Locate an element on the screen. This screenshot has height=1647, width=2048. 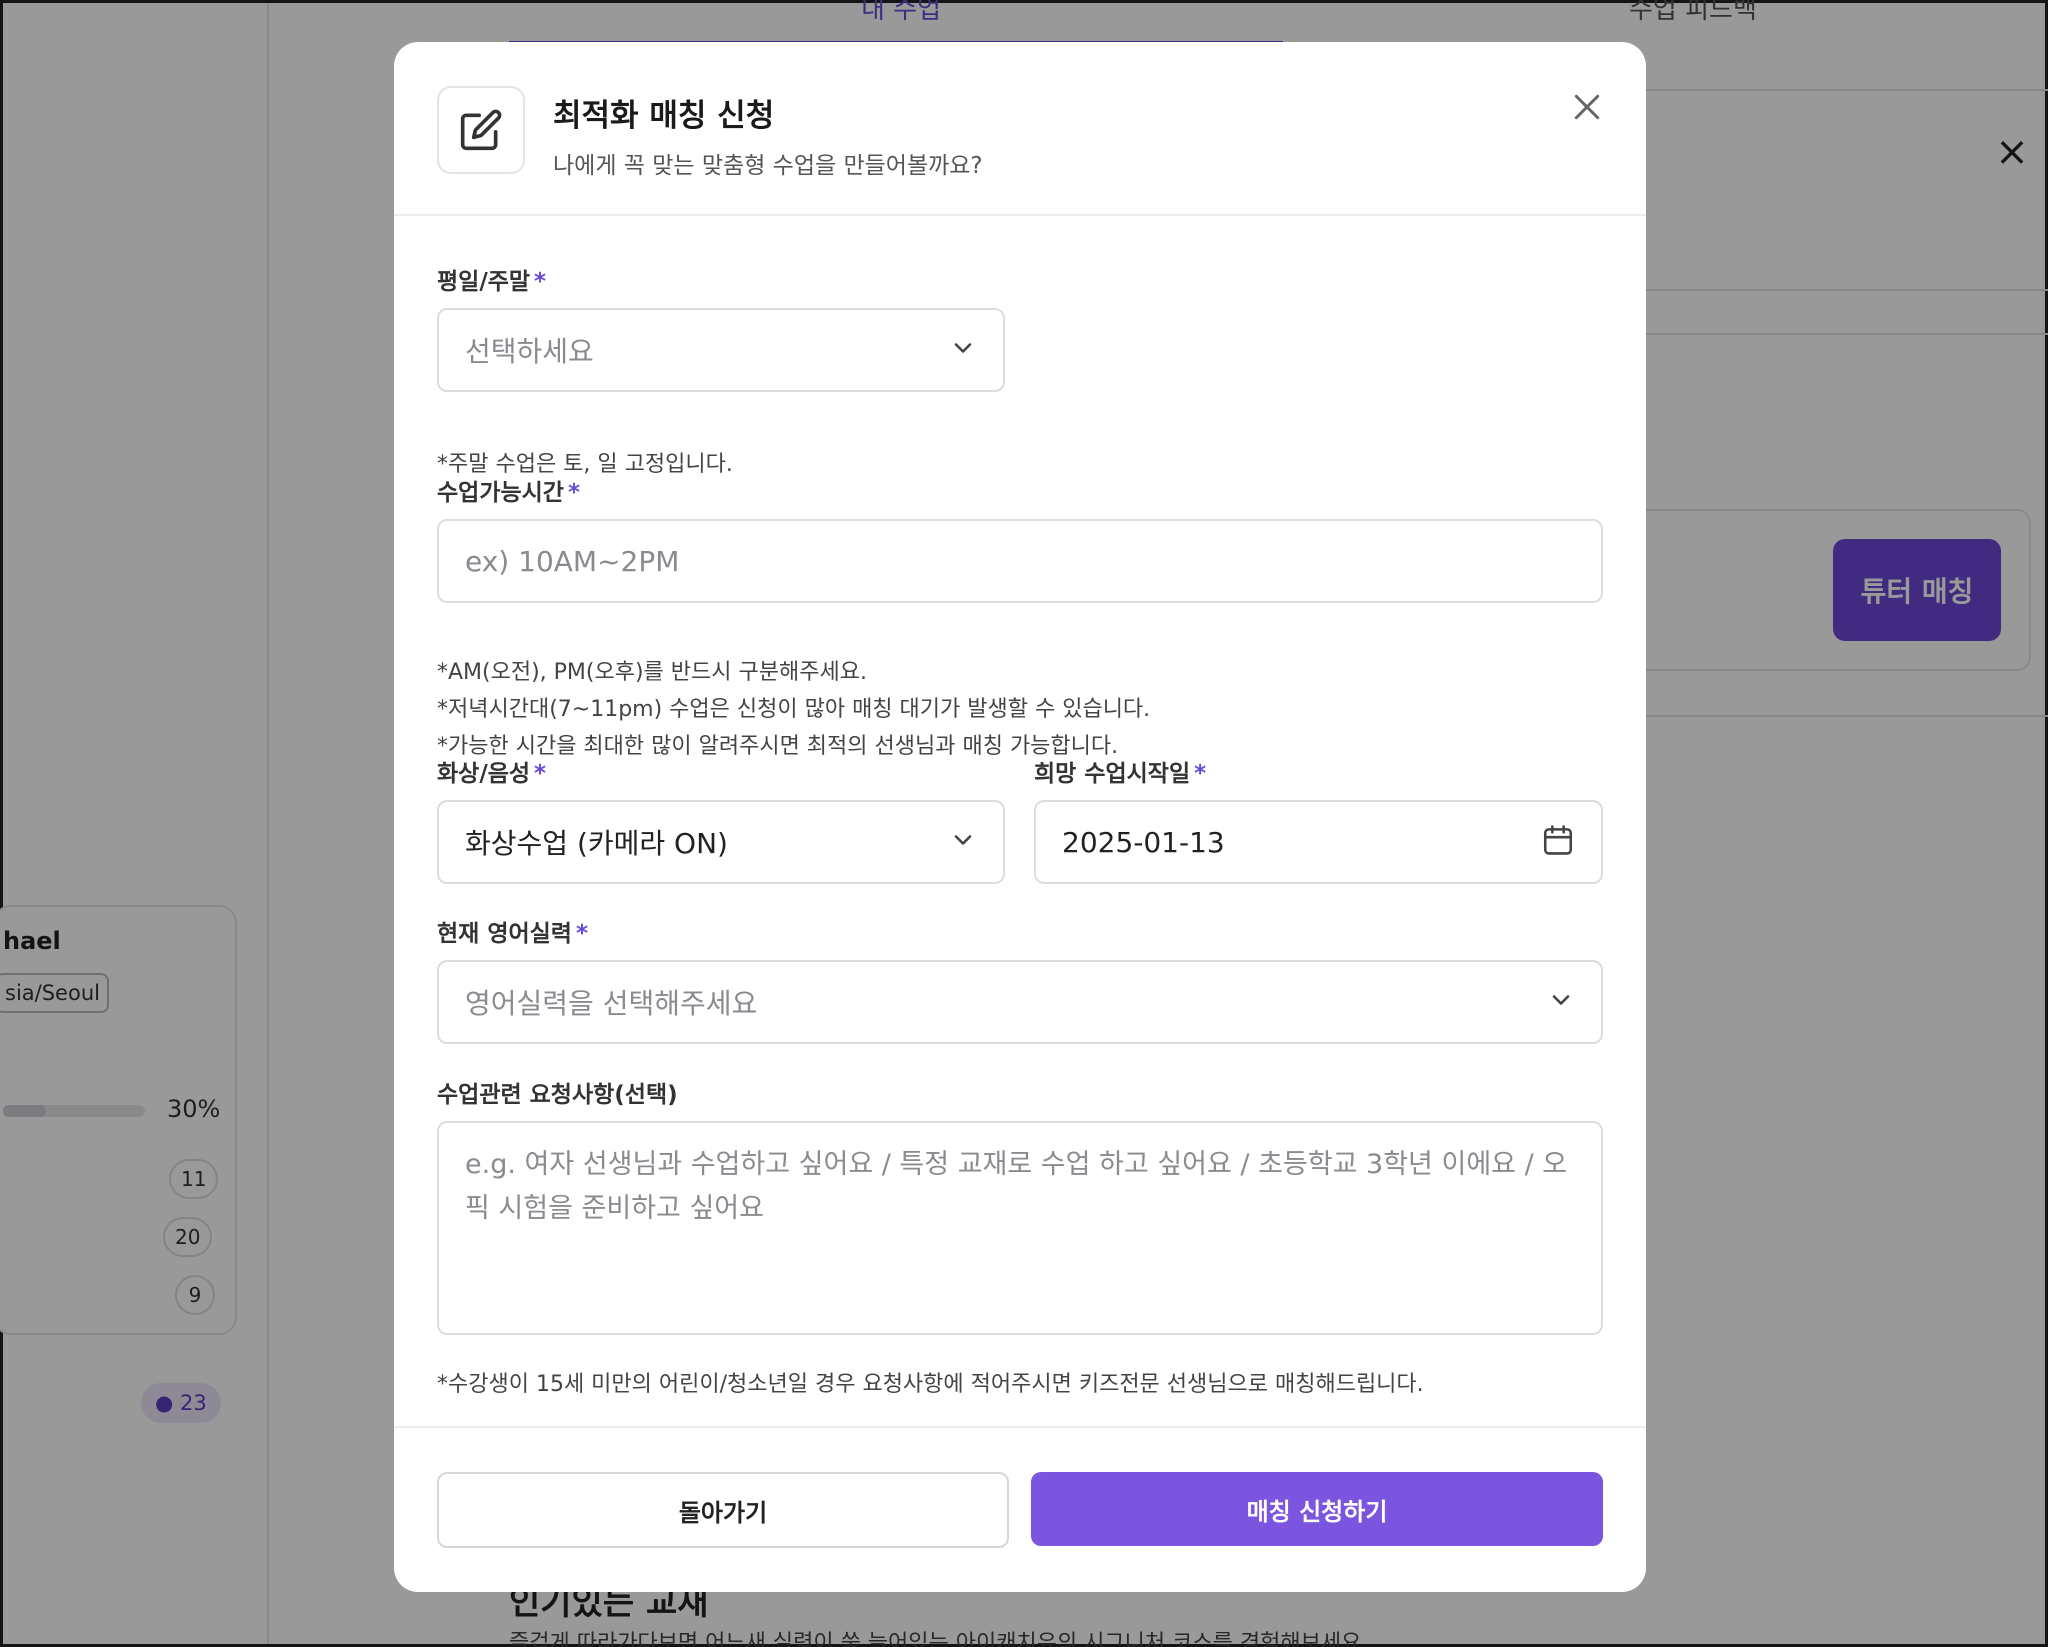
weekday-label: 평일/주말 * is located at coordinates (491, 279).